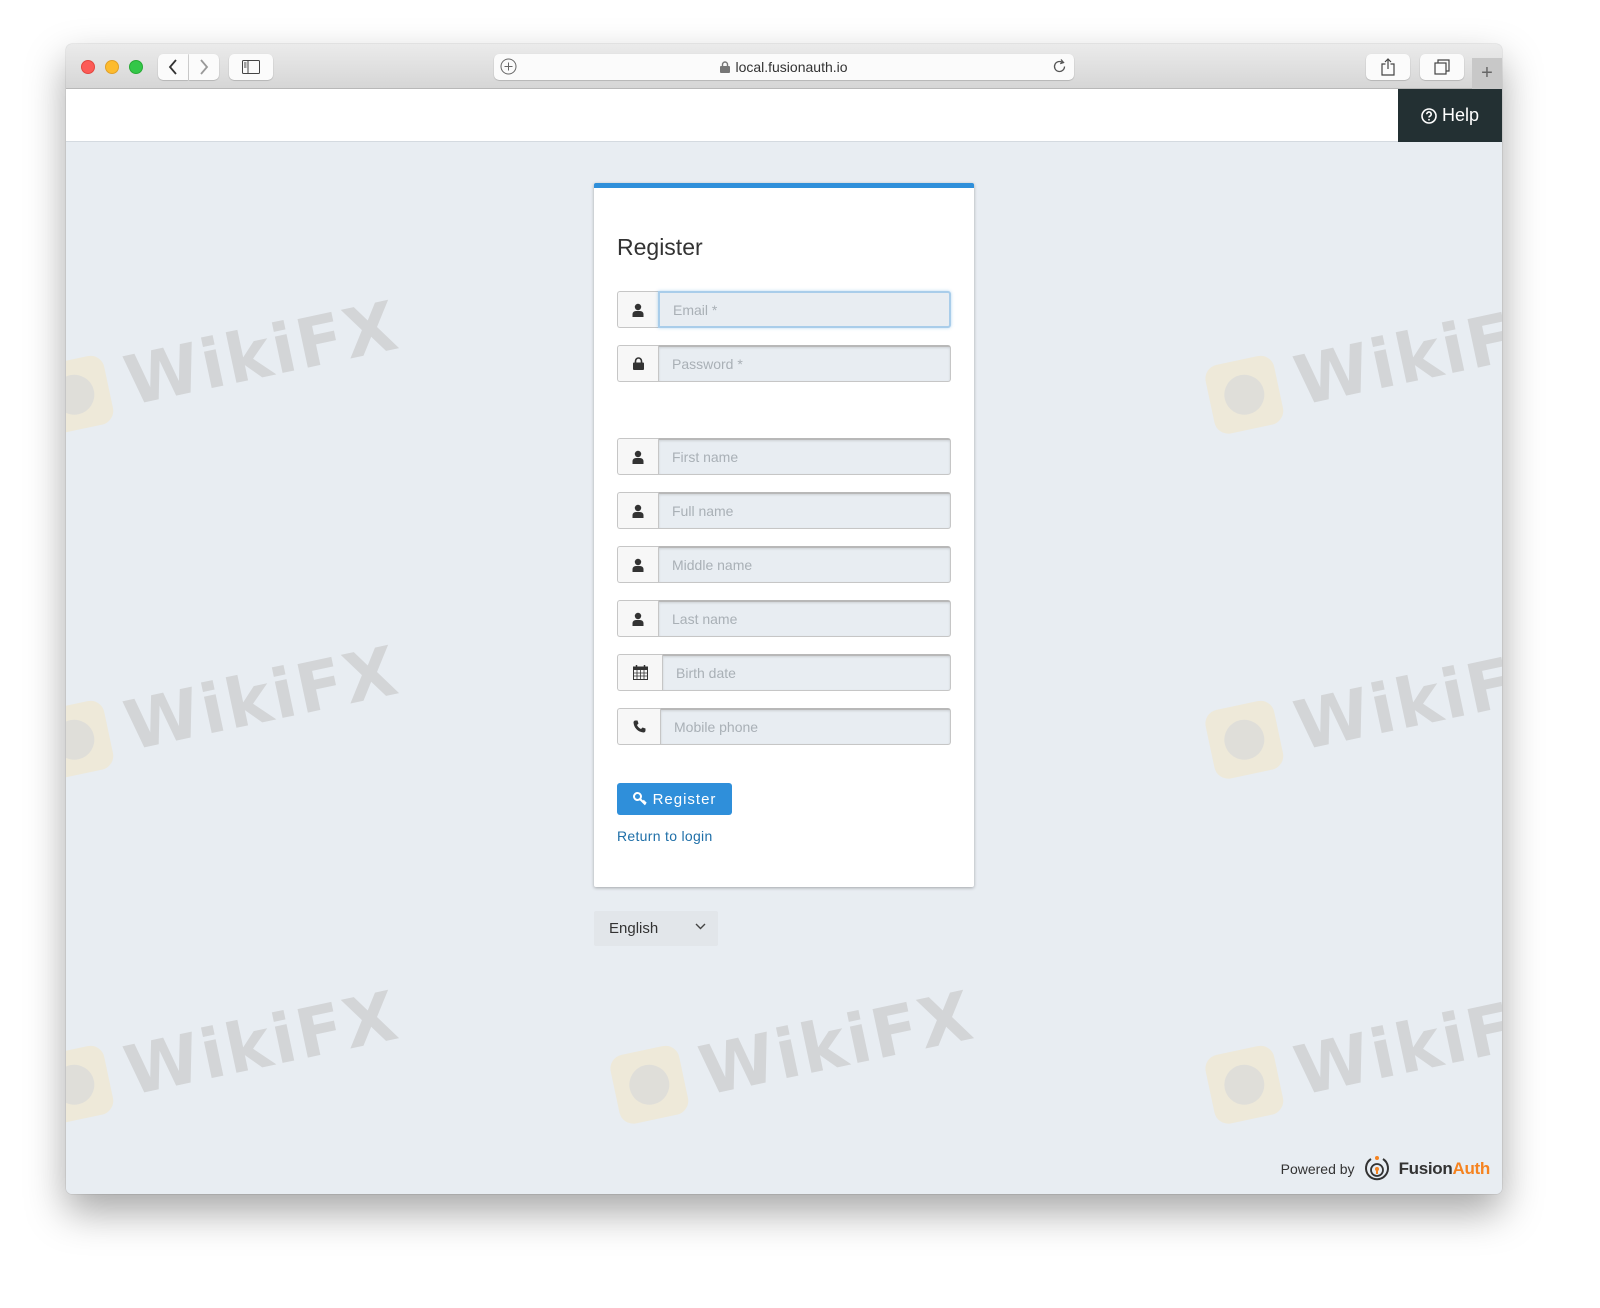 This screenshot has width=1600, height=1308. I want to click on first-name-input, so click(804, 456).